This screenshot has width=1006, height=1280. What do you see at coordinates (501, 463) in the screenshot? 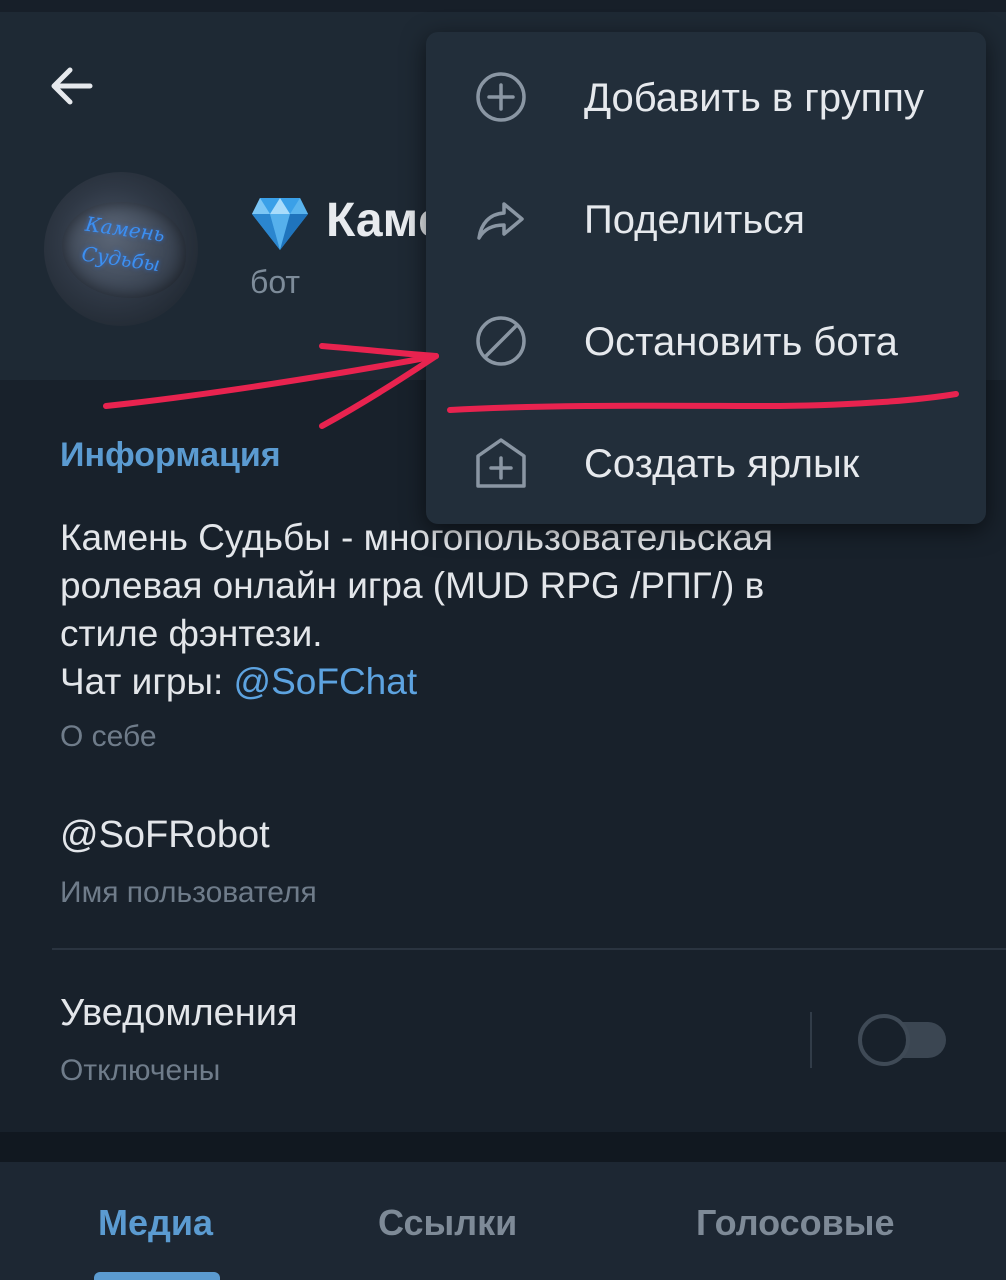
I see `add-shortcut-icon` at bounding box center [501, 463].